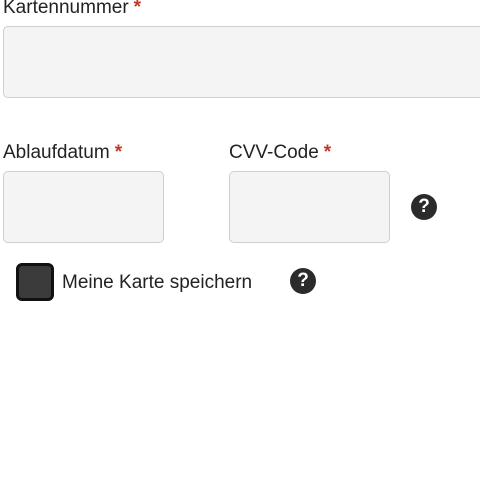 The height and width of the screenshot is (480, 480). I want to click on cvv-input, so click(309, 207).